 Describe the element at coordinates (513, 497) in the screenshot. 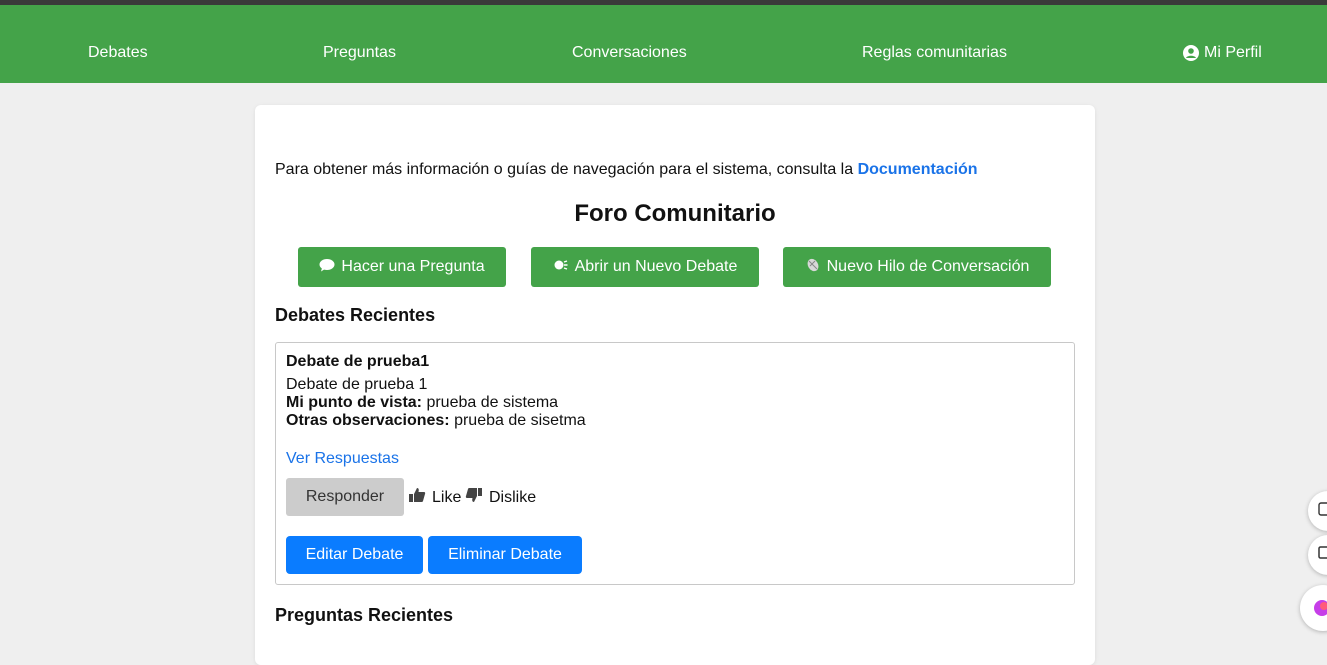

I see `dislike-label: Dislike` at that location.